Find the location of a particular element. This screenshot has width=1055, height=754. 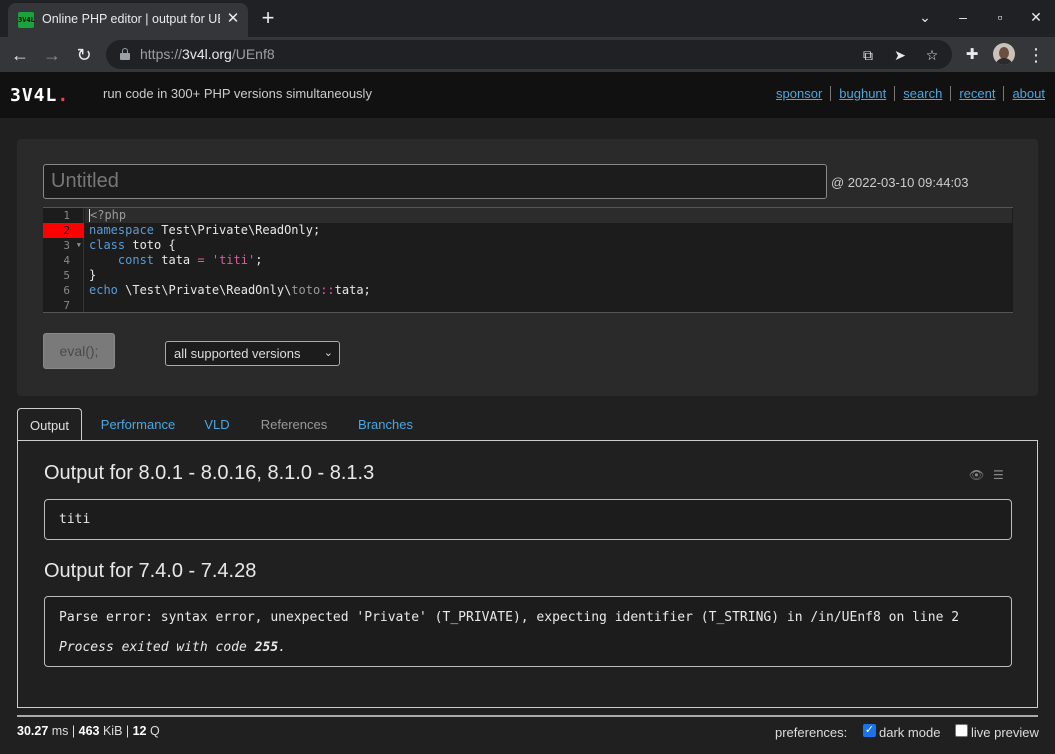

exit-status: Process exited with code 255. is located at coordinates (172, 647).